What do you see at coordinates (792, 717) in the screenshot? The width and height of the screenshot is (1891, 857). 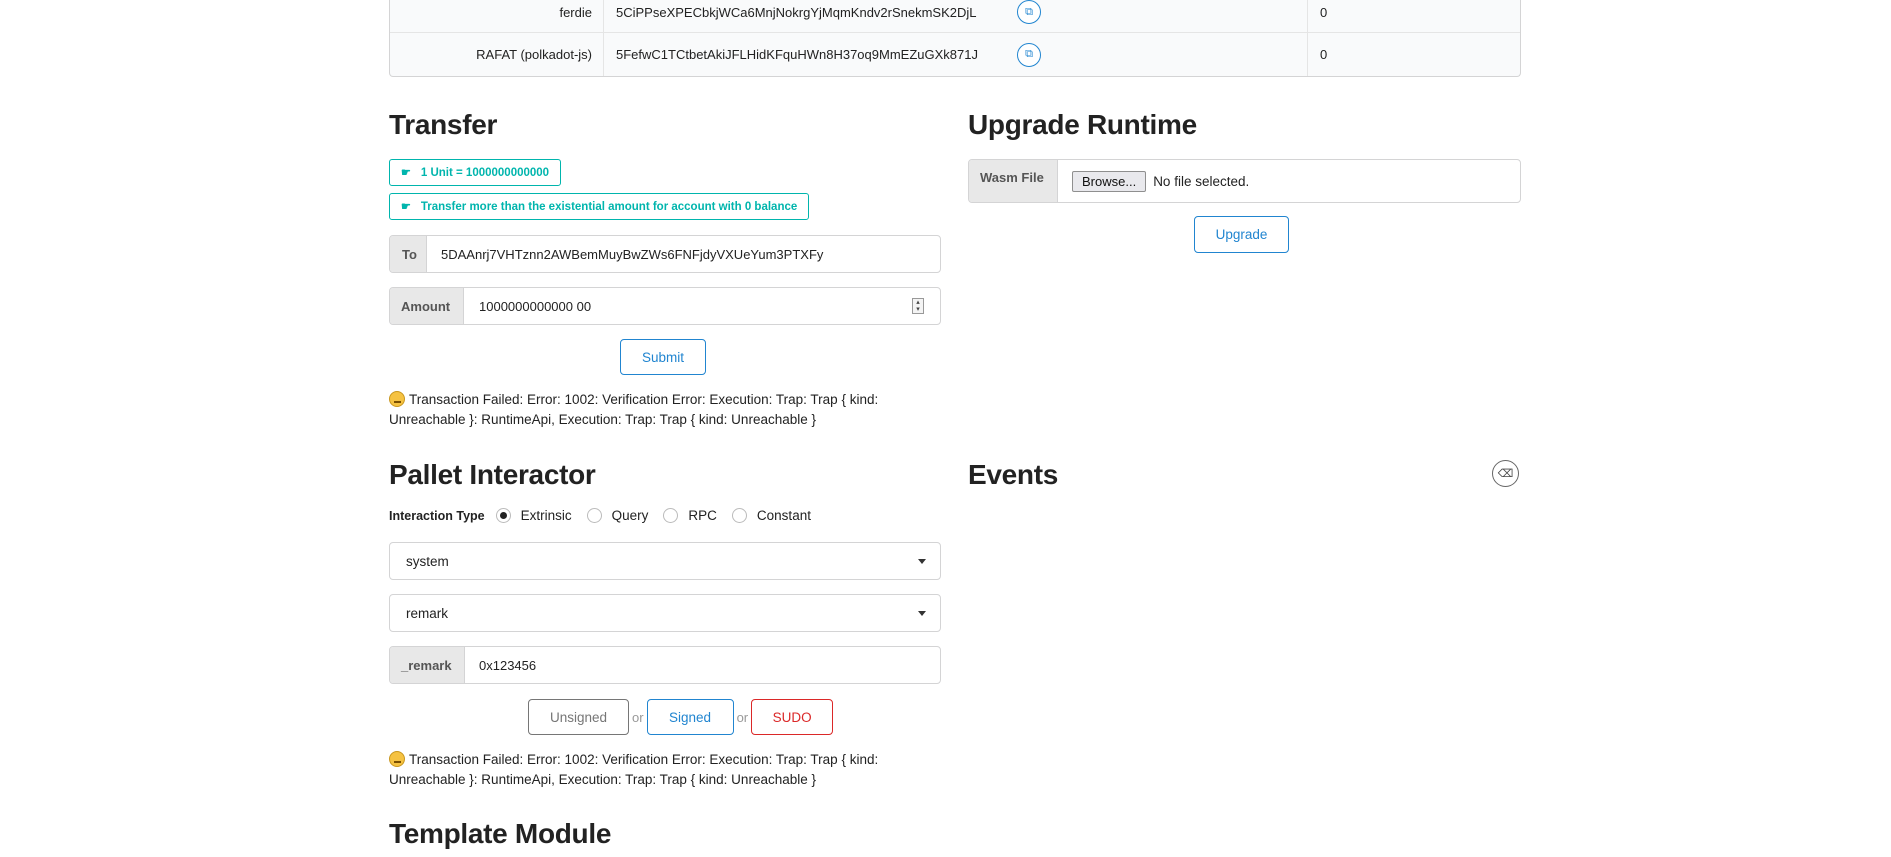 I see `sudo-button: SUDO` at bounding box center [792, 717].